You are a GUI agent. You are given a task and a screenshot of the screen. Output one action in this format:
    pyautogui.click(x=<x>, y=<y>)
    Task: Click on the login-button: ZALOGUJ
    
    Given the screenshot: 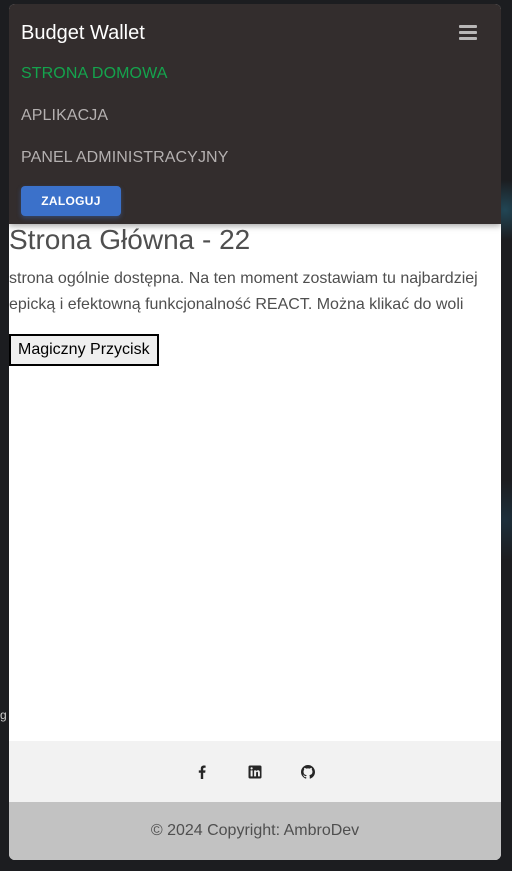 What is the action you would take?
    pyautogui.click(x=71, y=201)
    